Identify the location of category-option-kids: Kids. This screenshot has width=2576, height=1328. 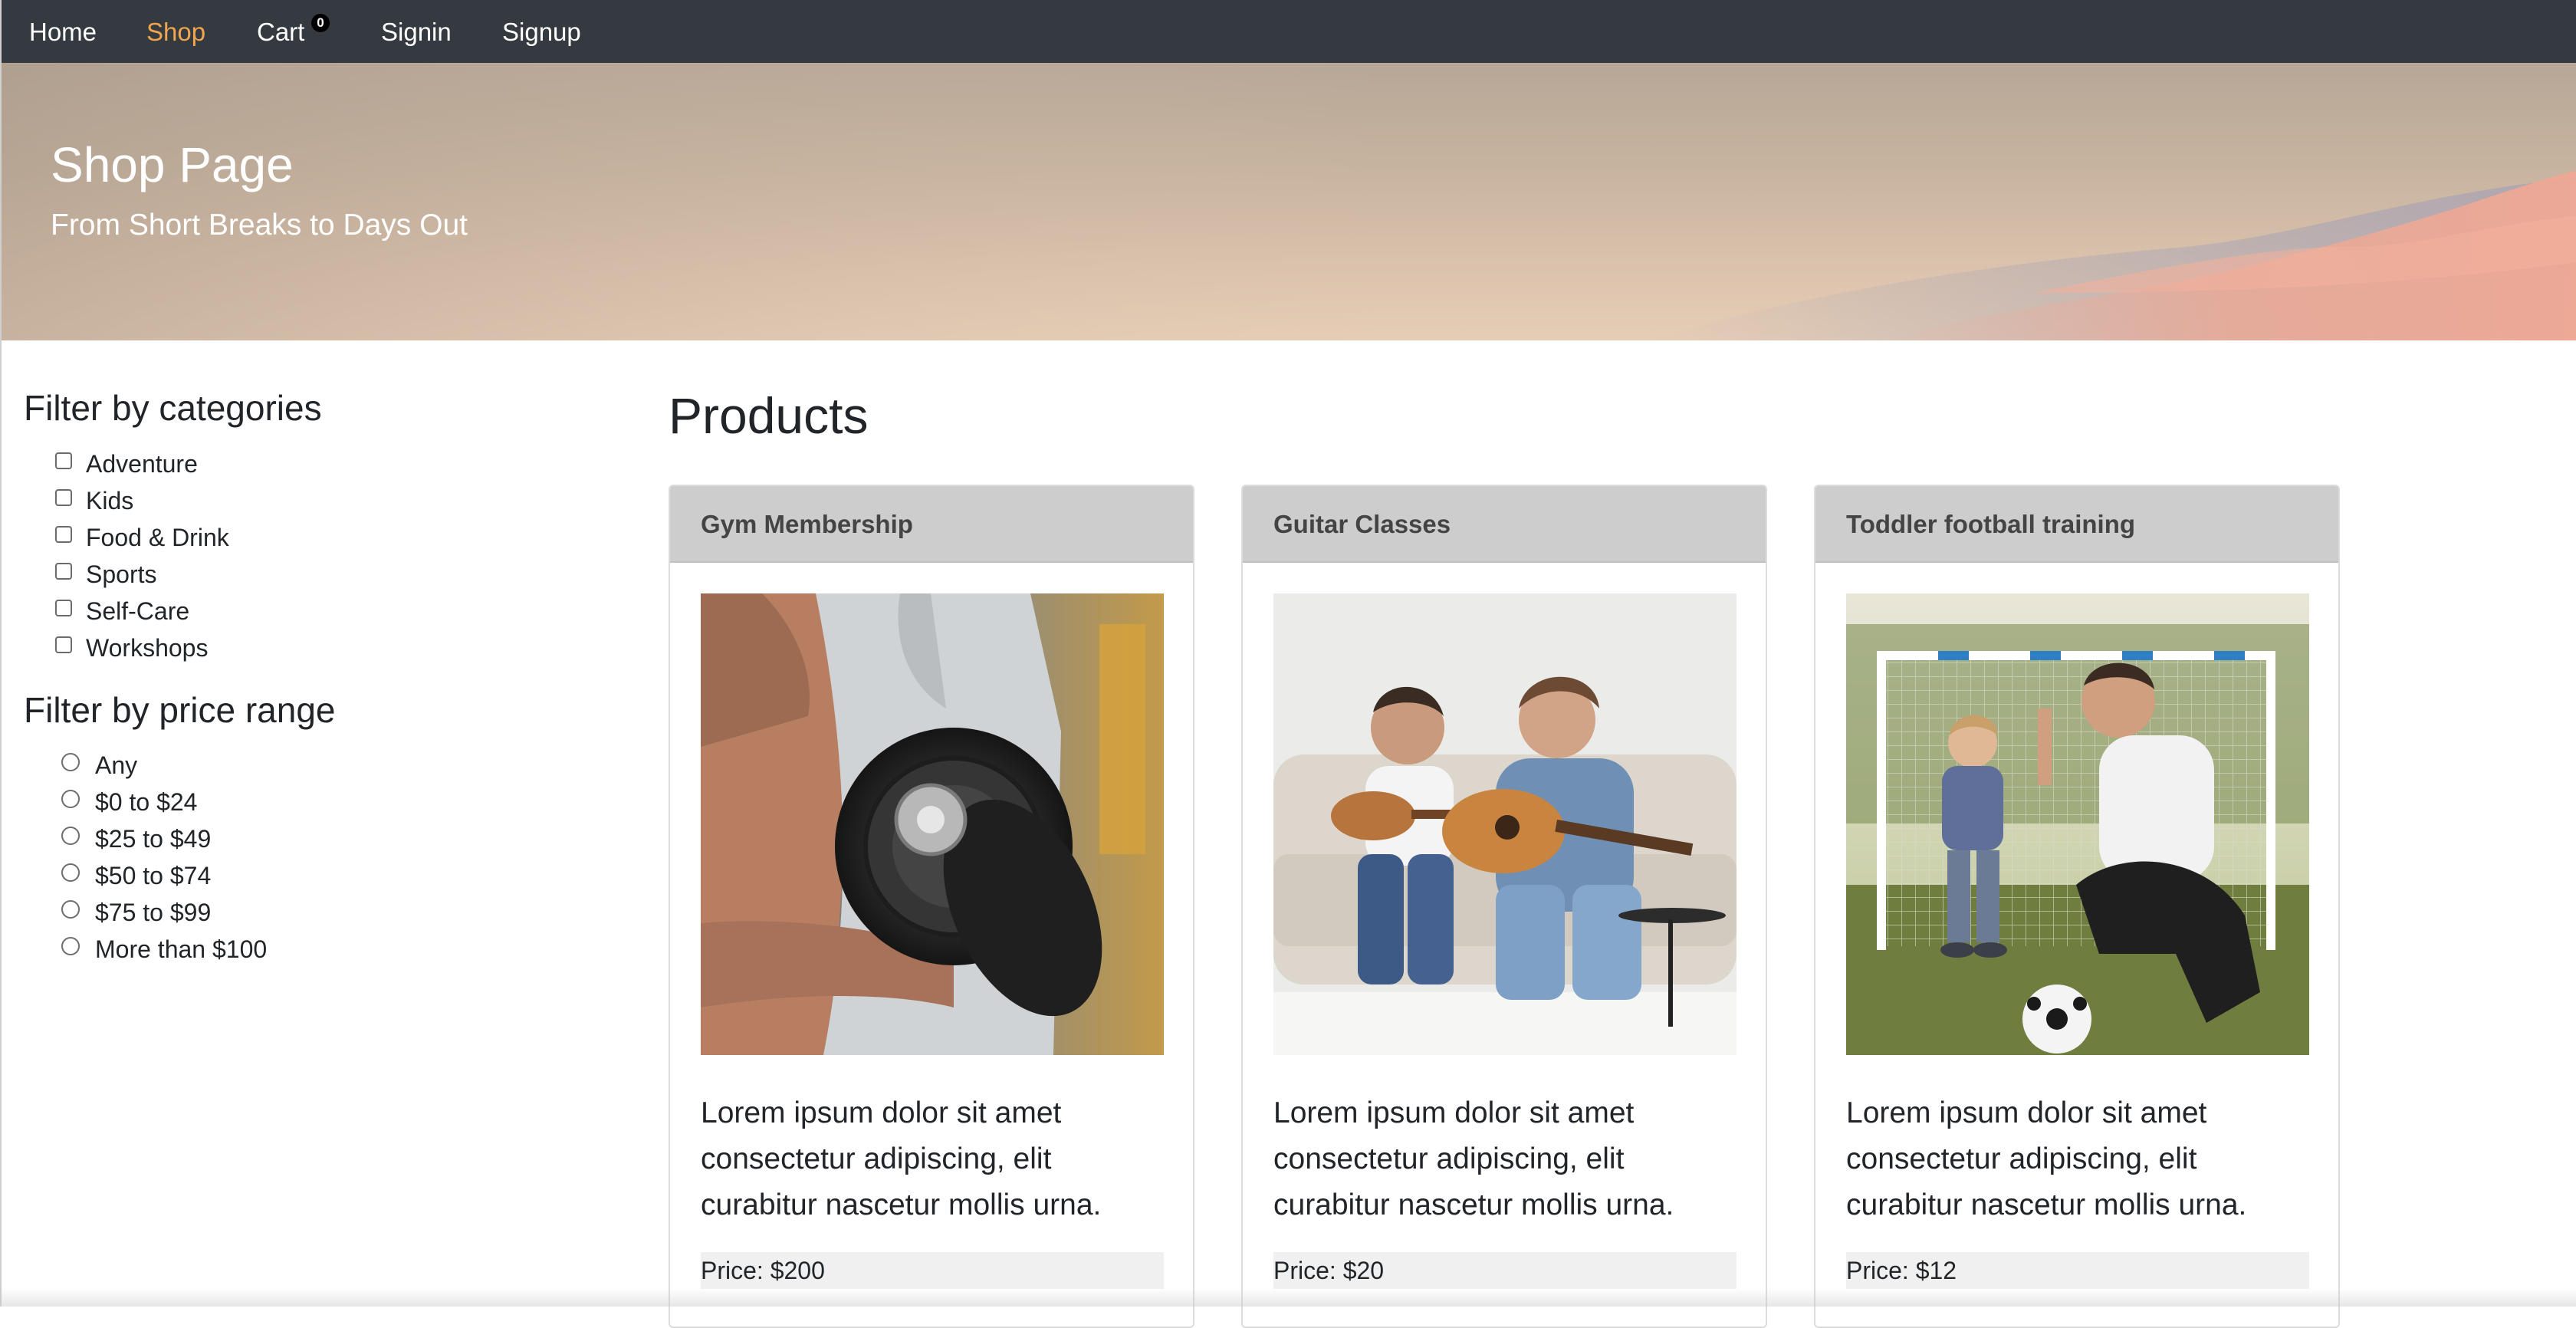
(94, 500).